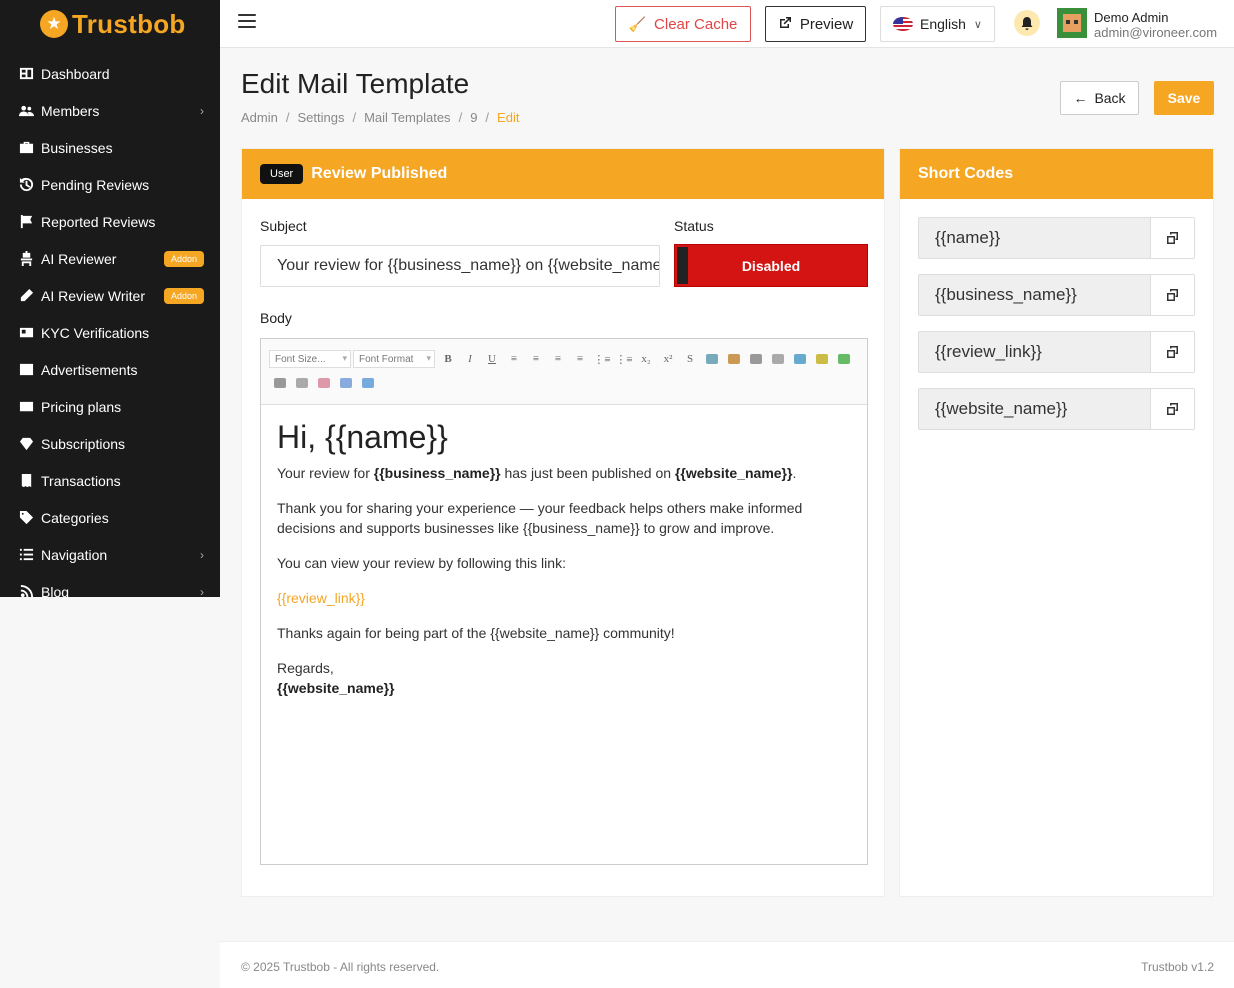 This screenshot has width=1234, height=988. What do you see at coordinates (110, 147) in the screenshot?
I see `sidebar-item-businesses: Businesses` at bounding box center [110, 147].